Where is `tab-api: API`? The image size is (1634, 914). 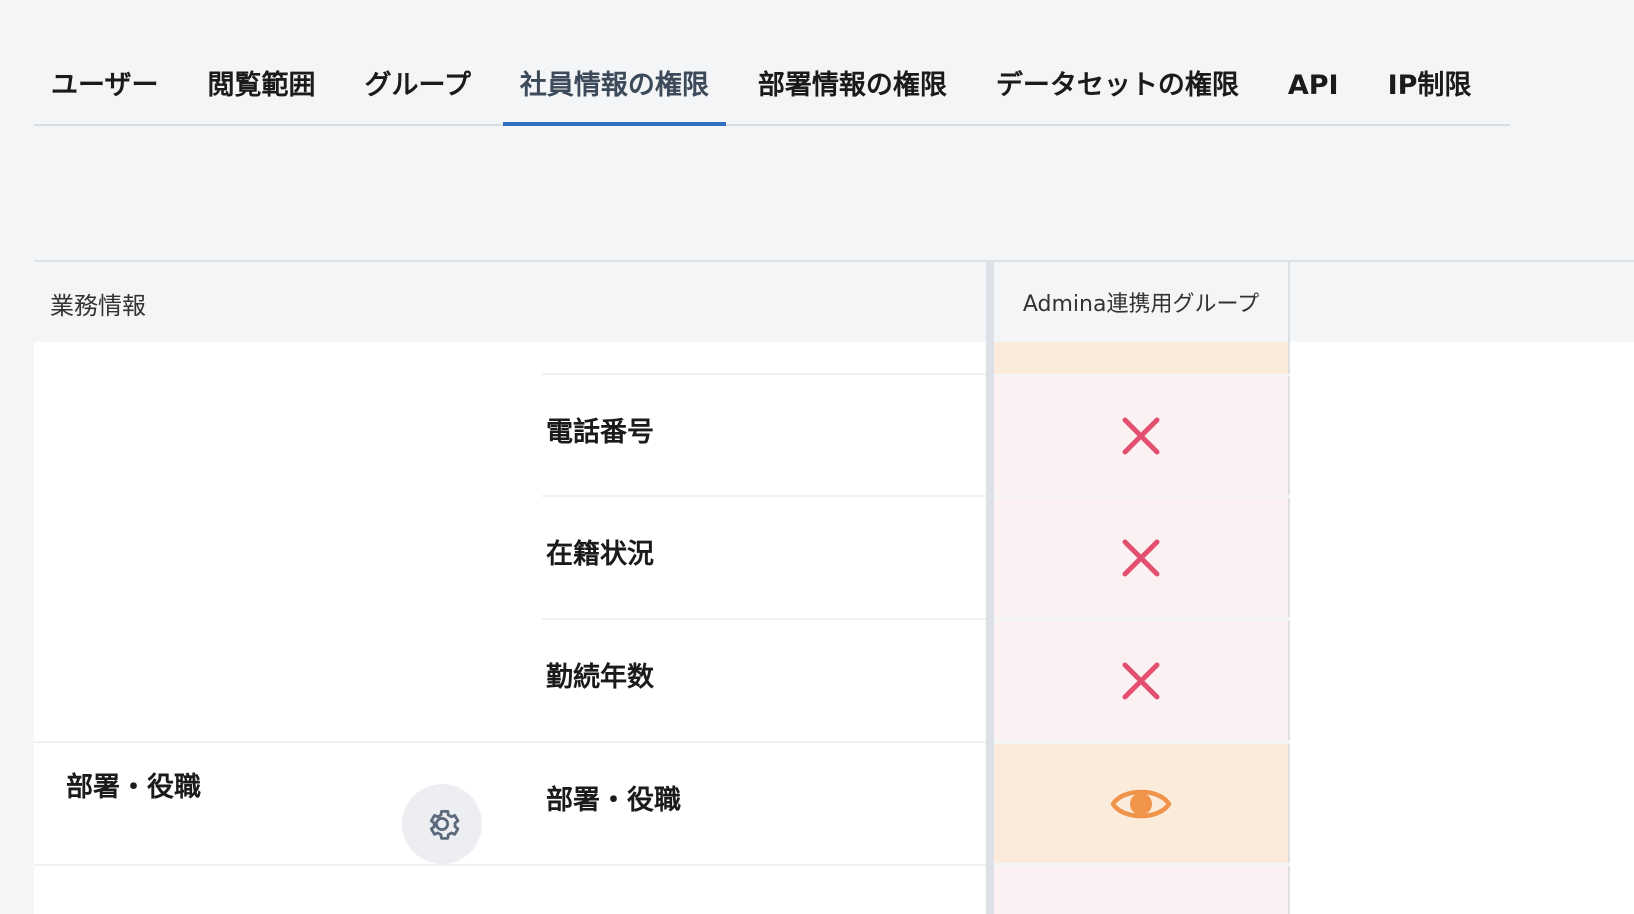
tab-api: API is located at coordinates (1313, 90).